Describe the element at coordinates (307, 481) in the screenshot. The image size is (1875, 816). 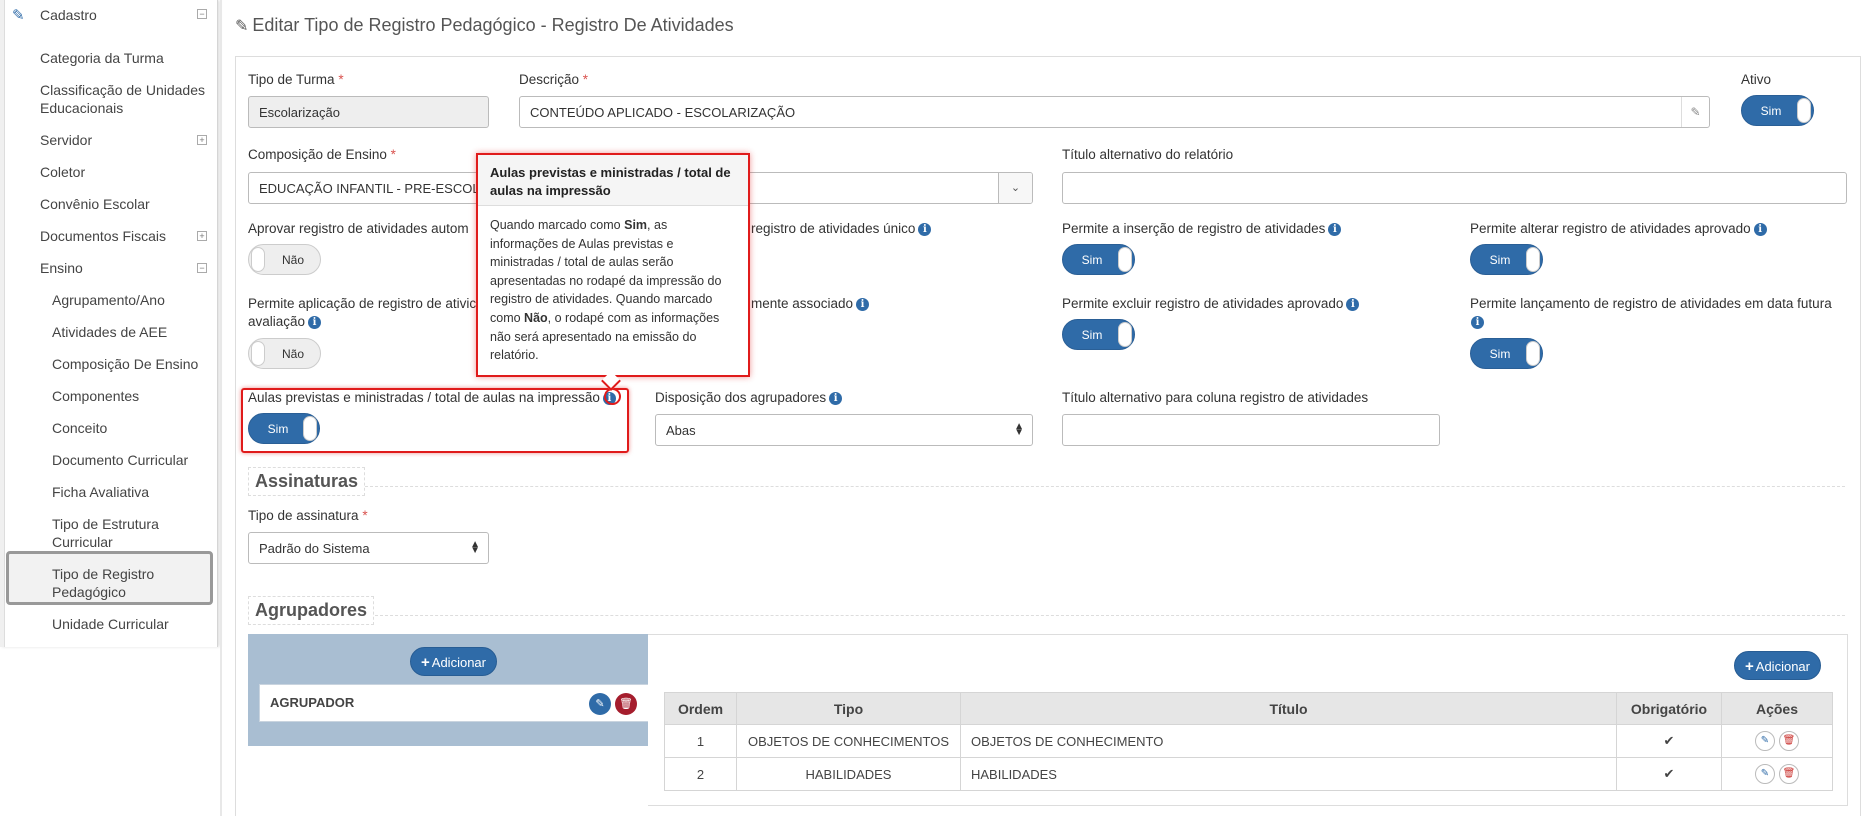
I see `assinaturas-section-title: Assinaturas` at that location.